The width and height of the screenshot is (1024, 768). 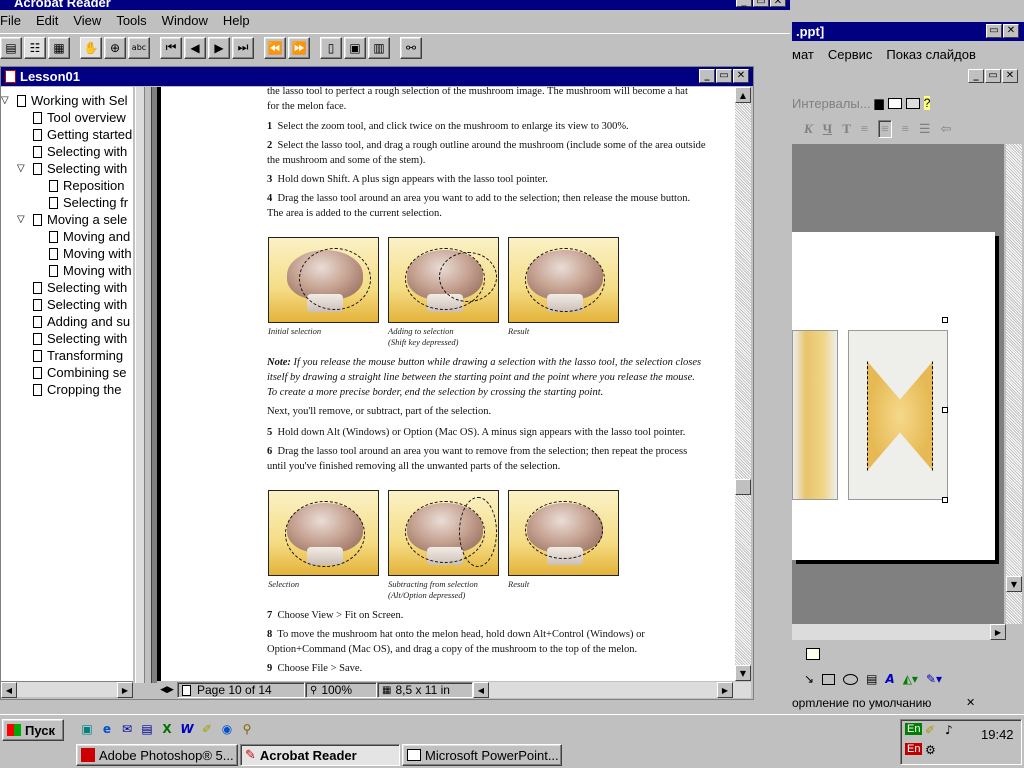 I want to click on grid-icon, so click(x=912, y=103).